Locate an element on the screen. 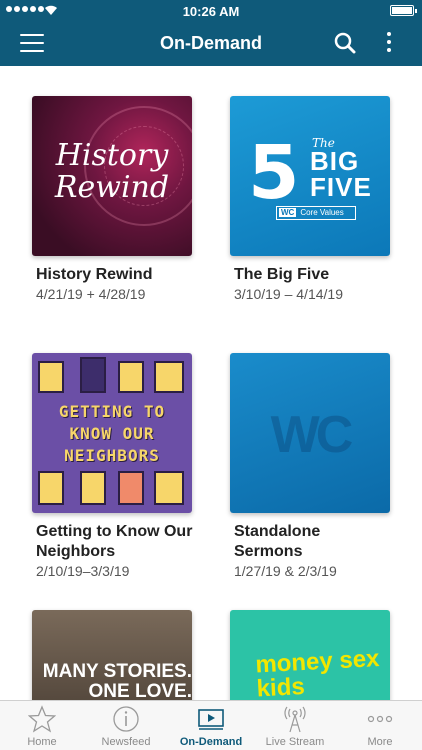  tab-label: On-Demand is located at coordinates (211, 742).